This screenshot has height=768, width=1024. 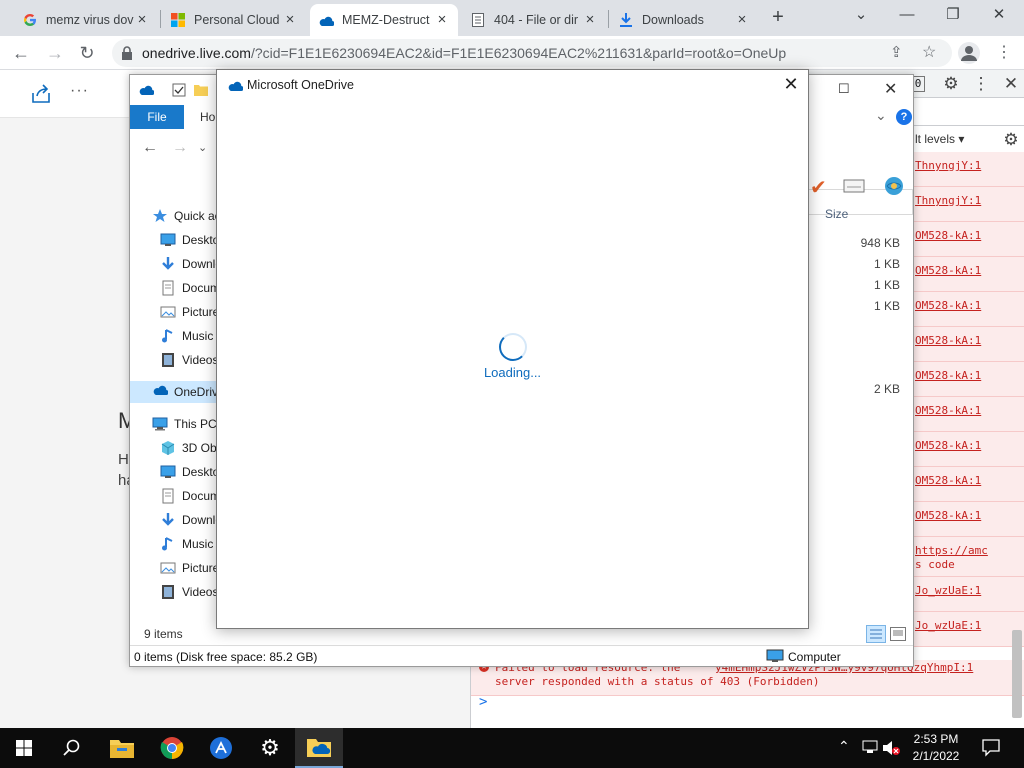 I want to click on tab-memz-search: memz virus dov ×, so click(x=86, y=20).